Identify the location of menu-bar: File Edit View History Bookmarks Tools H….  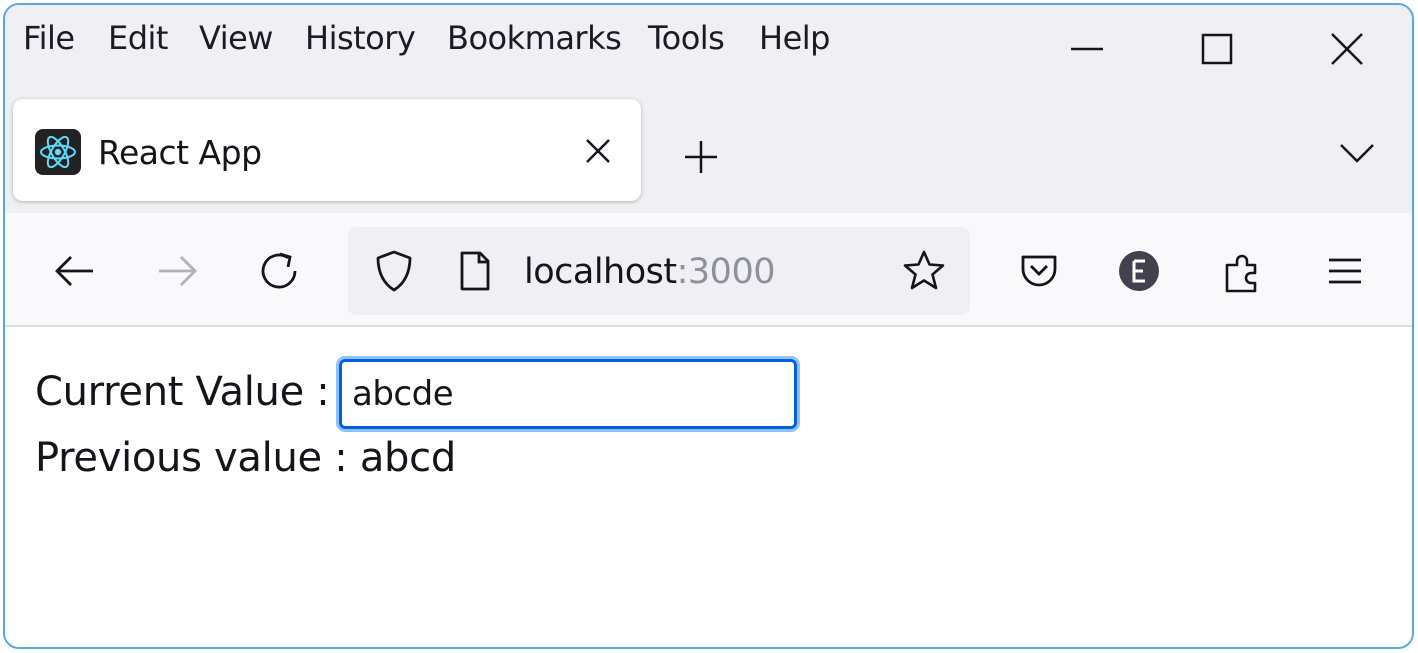
(708, 51).